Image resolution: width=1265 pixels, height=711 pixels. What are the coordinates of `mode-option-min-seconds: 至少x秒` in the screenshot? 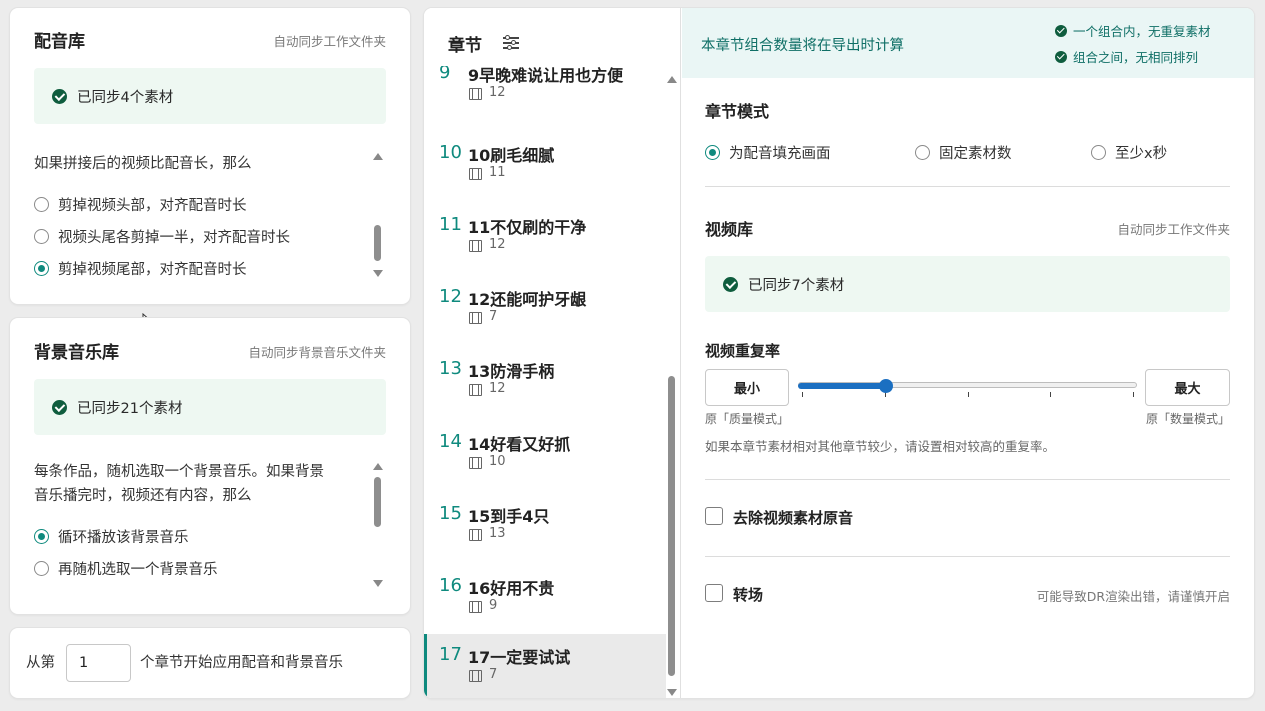 It's located at (1129, 152).